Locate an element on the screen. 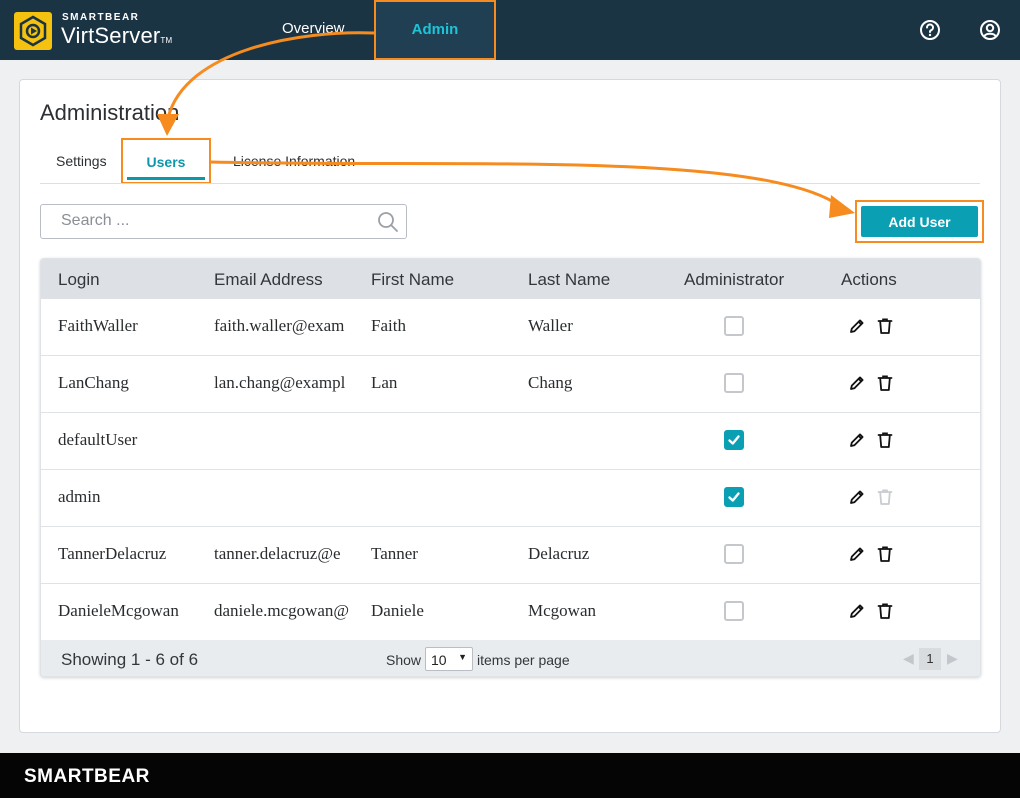 The width and height of the screenshot is (1020, 798). nav-admin: Admin is located at coordinates (435, 29).